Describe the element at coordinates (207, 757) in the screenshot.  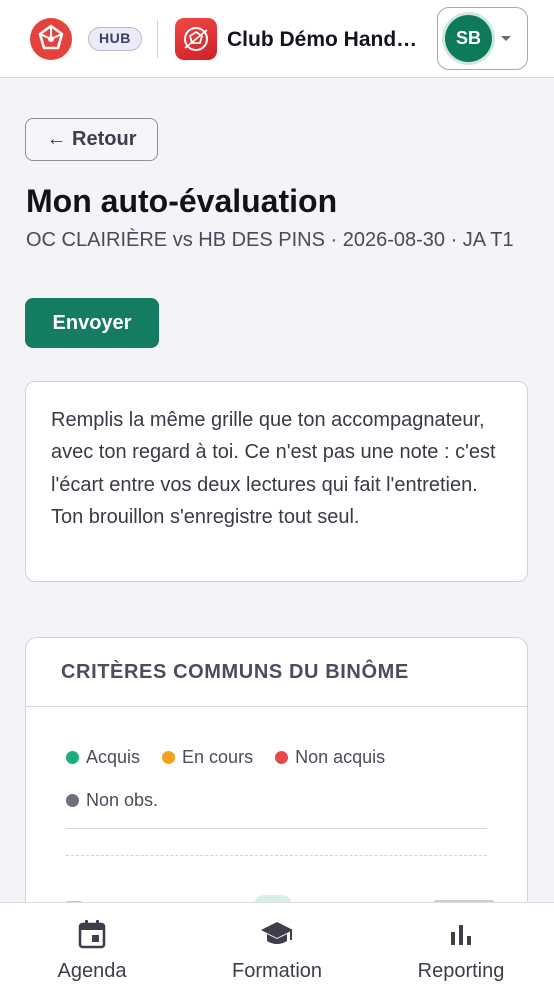
I see `legend-en-cours: En cours` at that location.